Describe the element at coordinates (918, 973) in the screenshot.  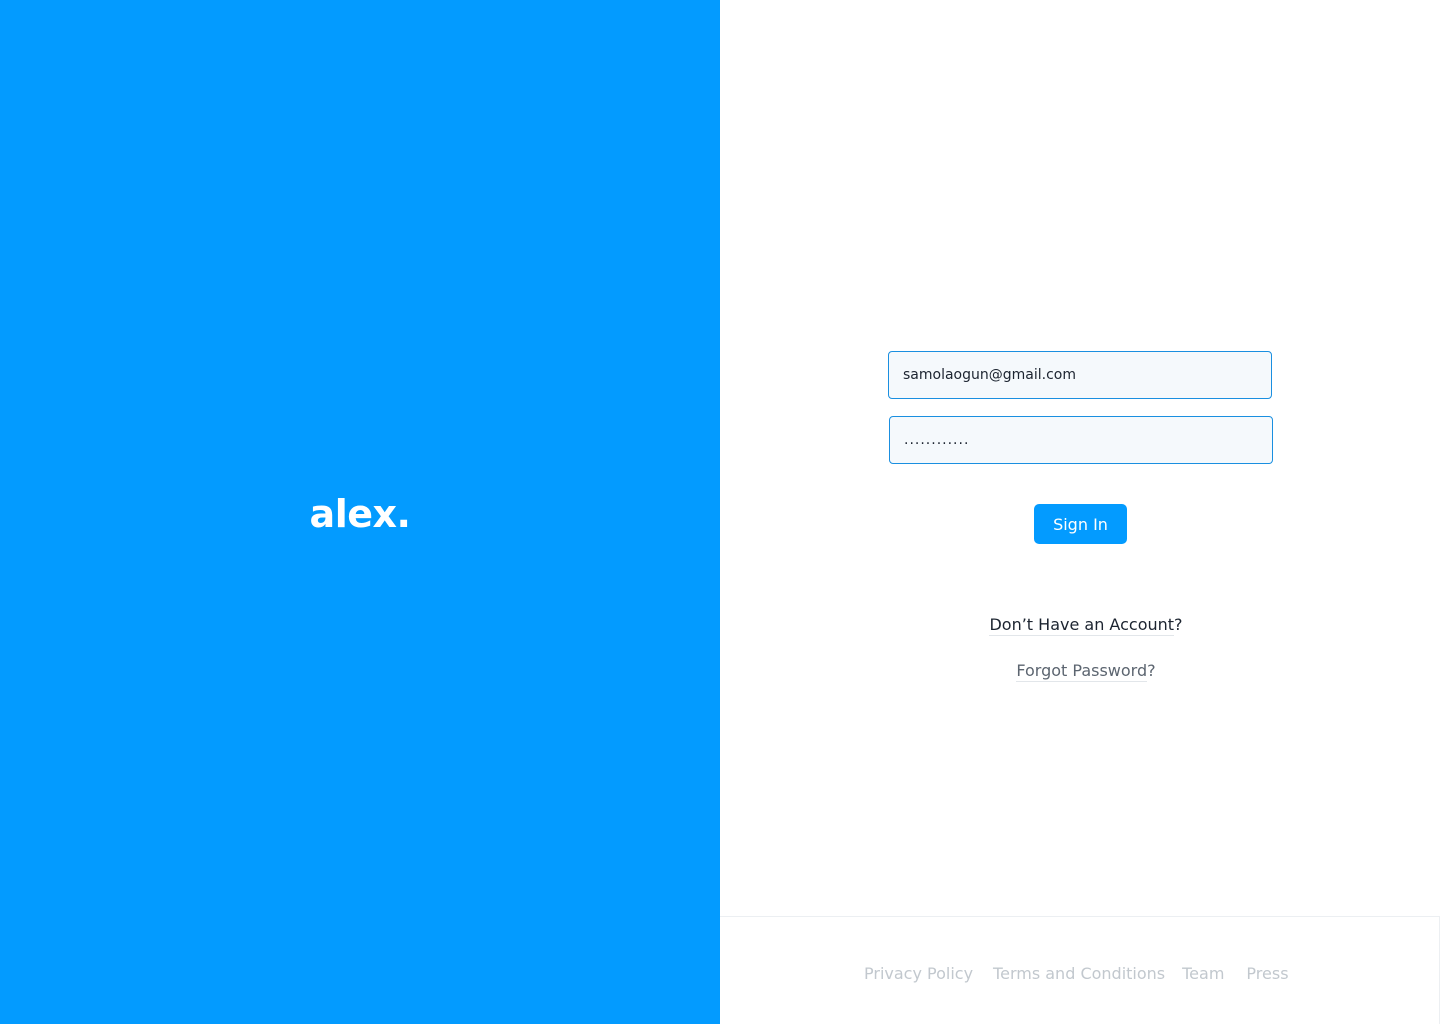
I see `footer-link-privacy-policy: Privacy Policy` at that location.